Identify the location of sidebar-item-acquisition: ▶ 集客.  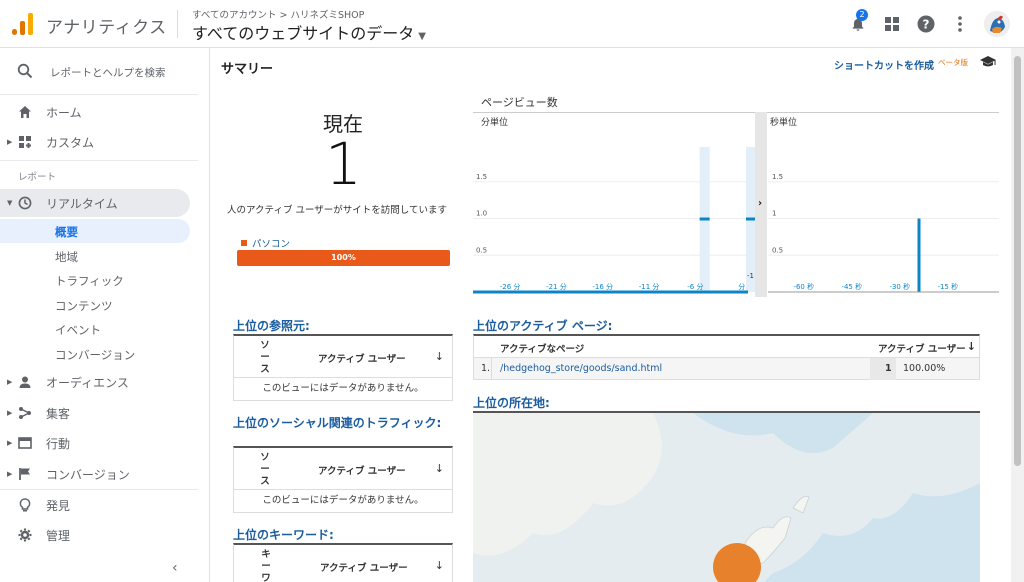
(99, 413).